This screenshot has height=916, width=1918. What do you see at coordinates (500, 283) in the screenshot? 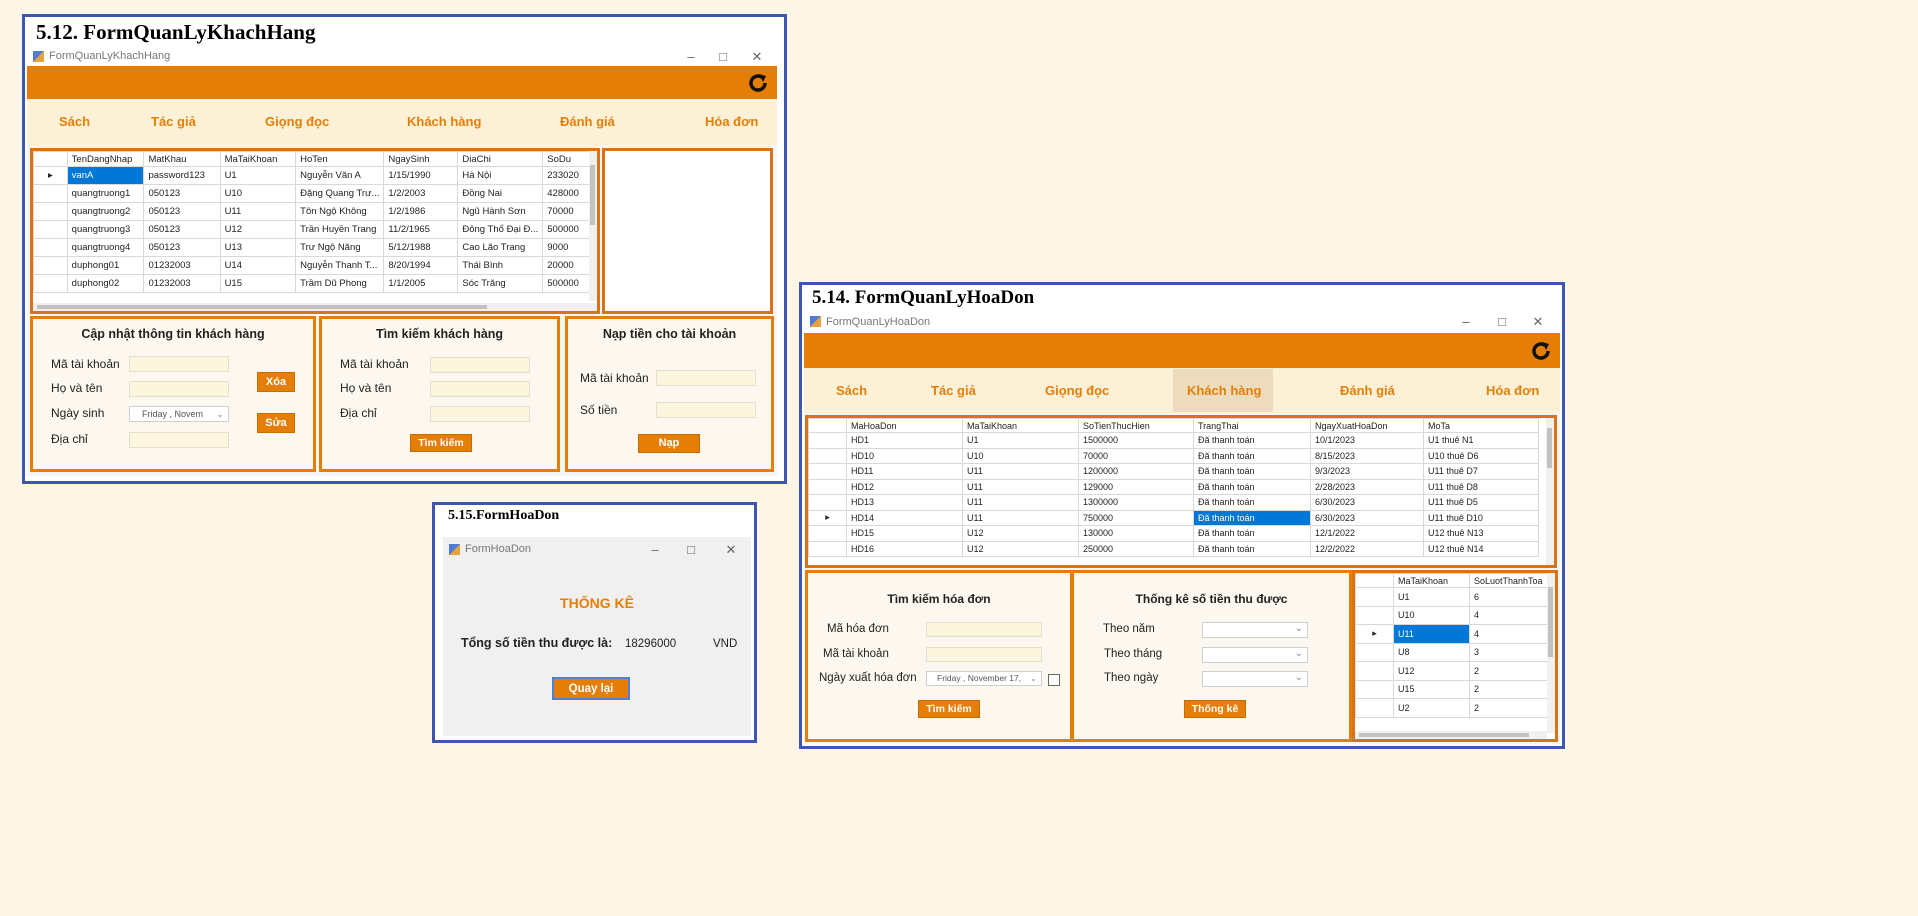
I see `table-cell: Sóc Trăng` at bounding box center [500, 283].